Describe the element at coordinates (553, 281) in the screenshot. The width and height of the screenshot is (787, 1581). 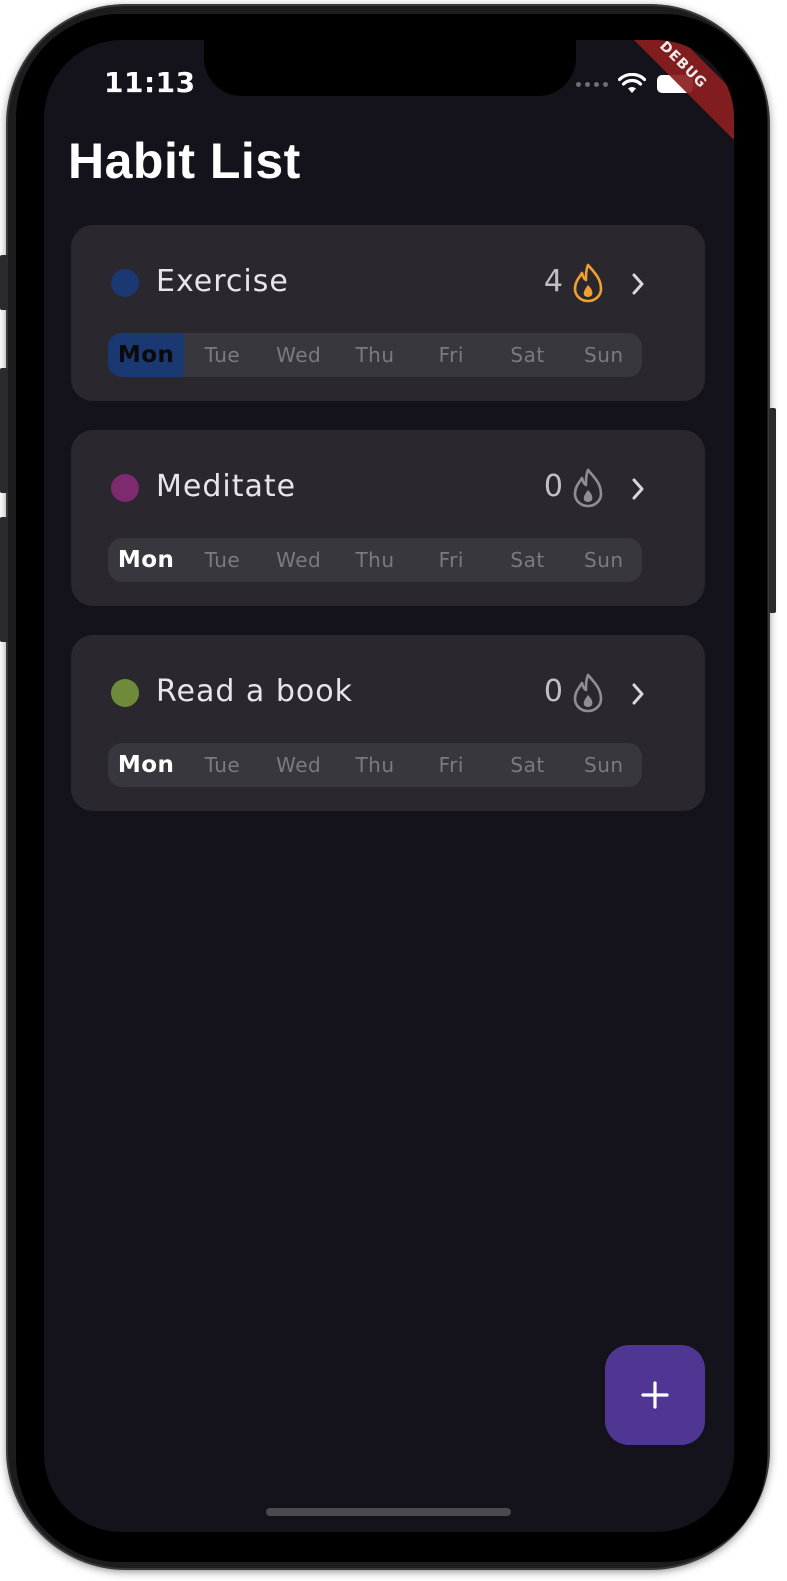
I see `streak-count: 4` at that location.